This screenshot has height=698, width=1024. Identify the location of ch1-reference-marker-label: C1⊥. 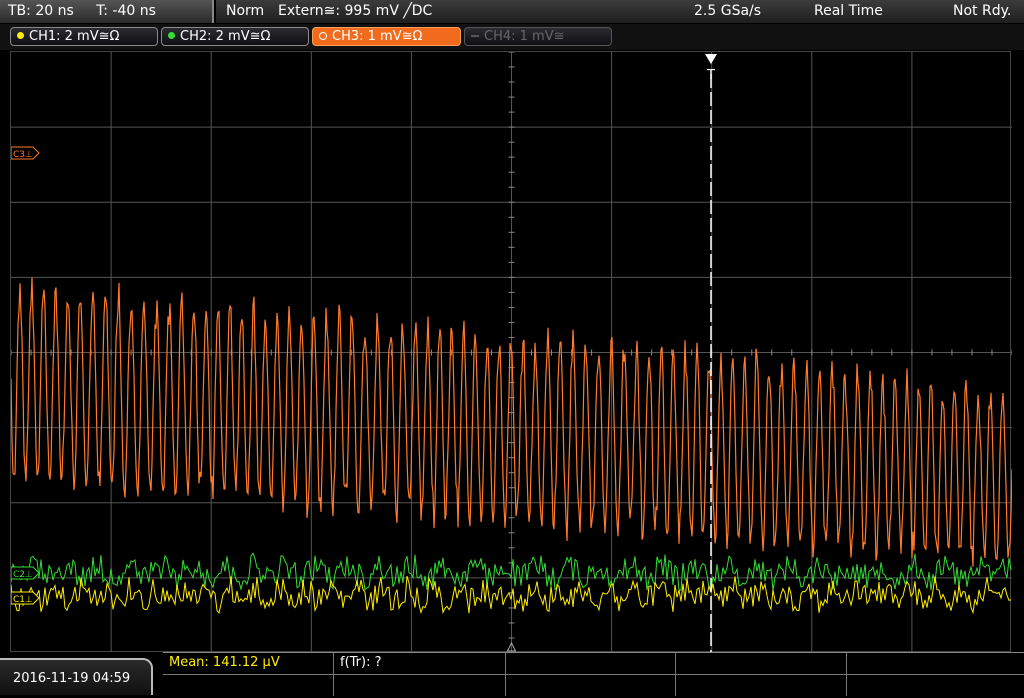
(23, 600).